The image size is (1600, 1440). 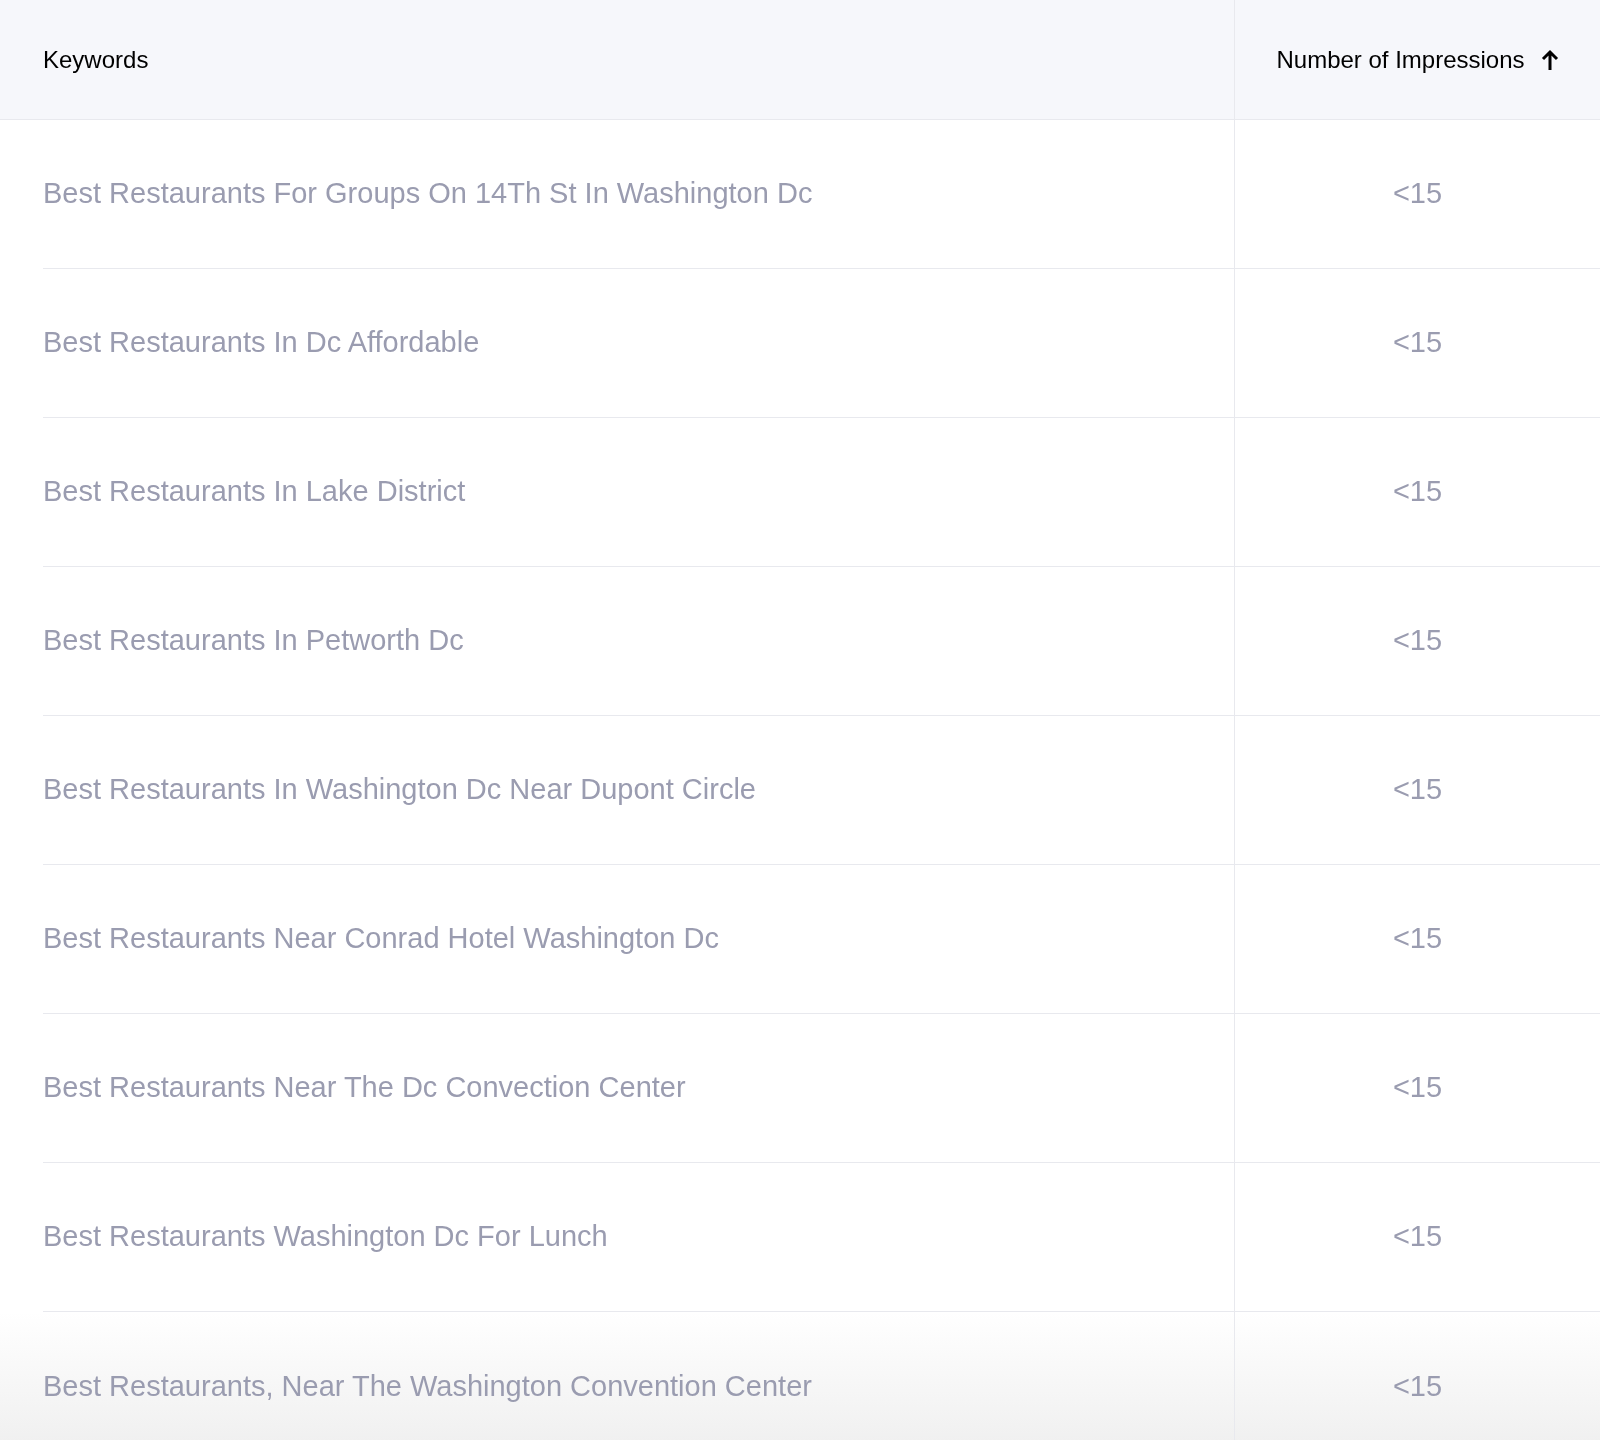 What do you see at coordinates (364, 1088) in the screenshot?
I see `keyword-cell-text: Best Restaurants Near The Dc Convection Center` at bounding box center [364, 1088].